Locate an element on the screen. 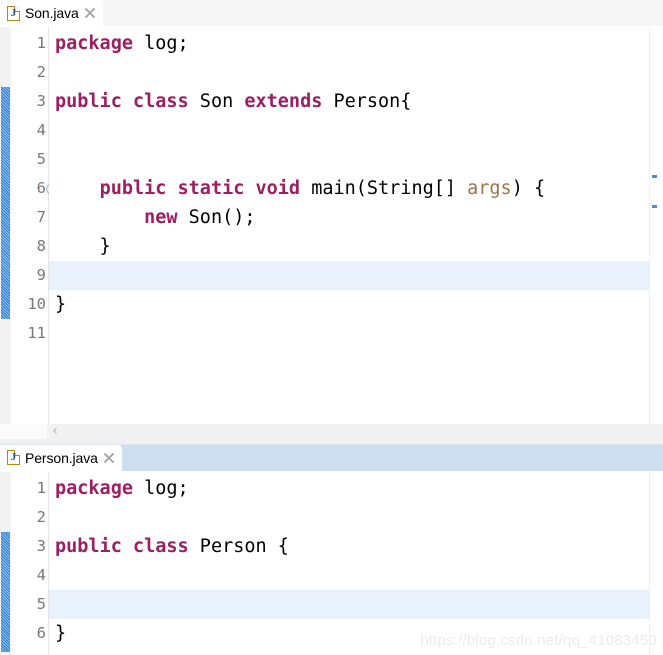  tab-son-java: Son.java is located at coordinates (51, 13).